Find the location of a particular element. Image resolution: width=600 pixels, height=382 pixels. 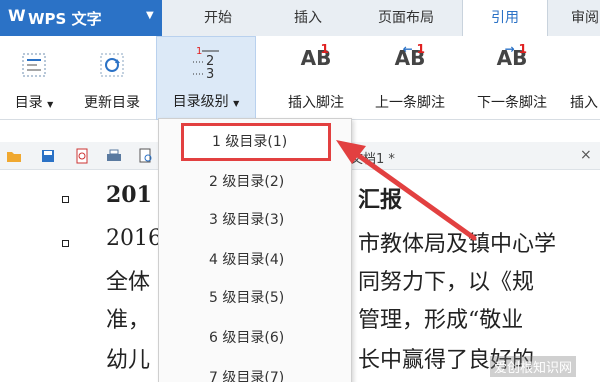

insert-partial-button: 插入 is located at coordinates (585, 78).